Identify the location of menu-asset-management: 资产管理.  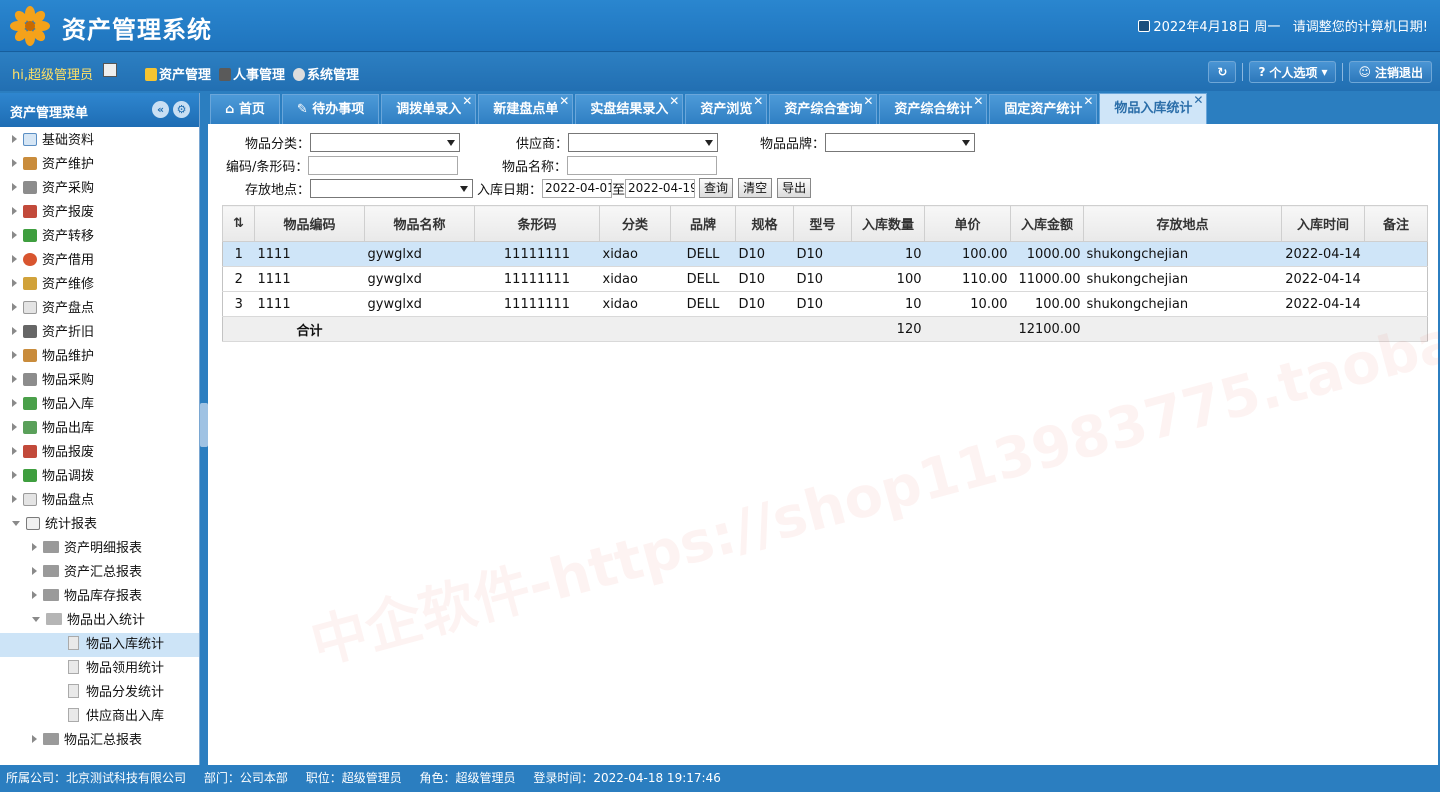
(178, 73).